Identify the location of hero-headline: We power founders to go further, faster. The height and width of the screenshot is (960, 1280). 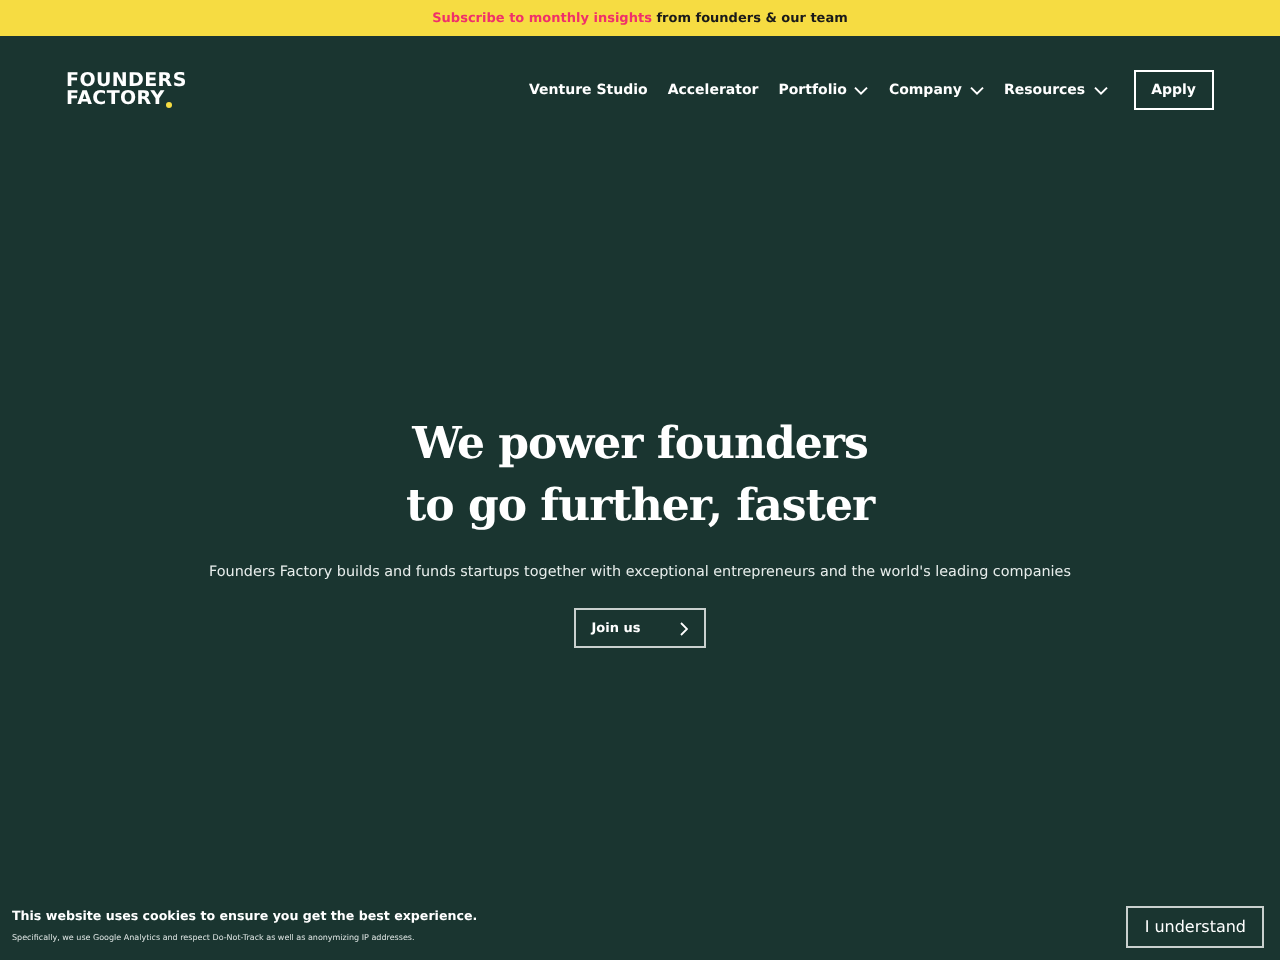
(640, 476).